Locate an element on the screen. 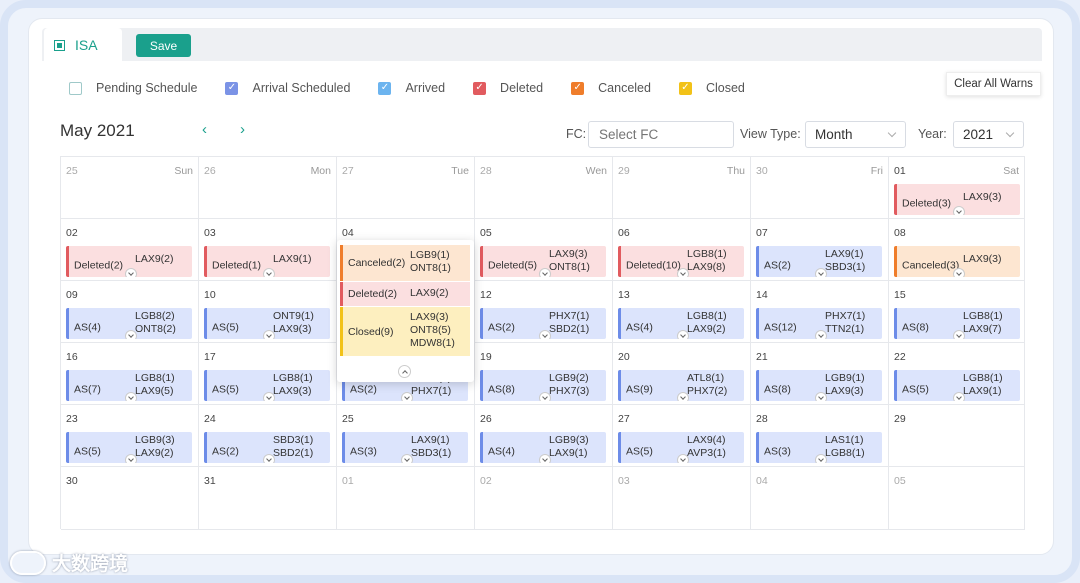  calendar-event: Canceled(3) LAX9(3) is located at coordinates (957, 261).